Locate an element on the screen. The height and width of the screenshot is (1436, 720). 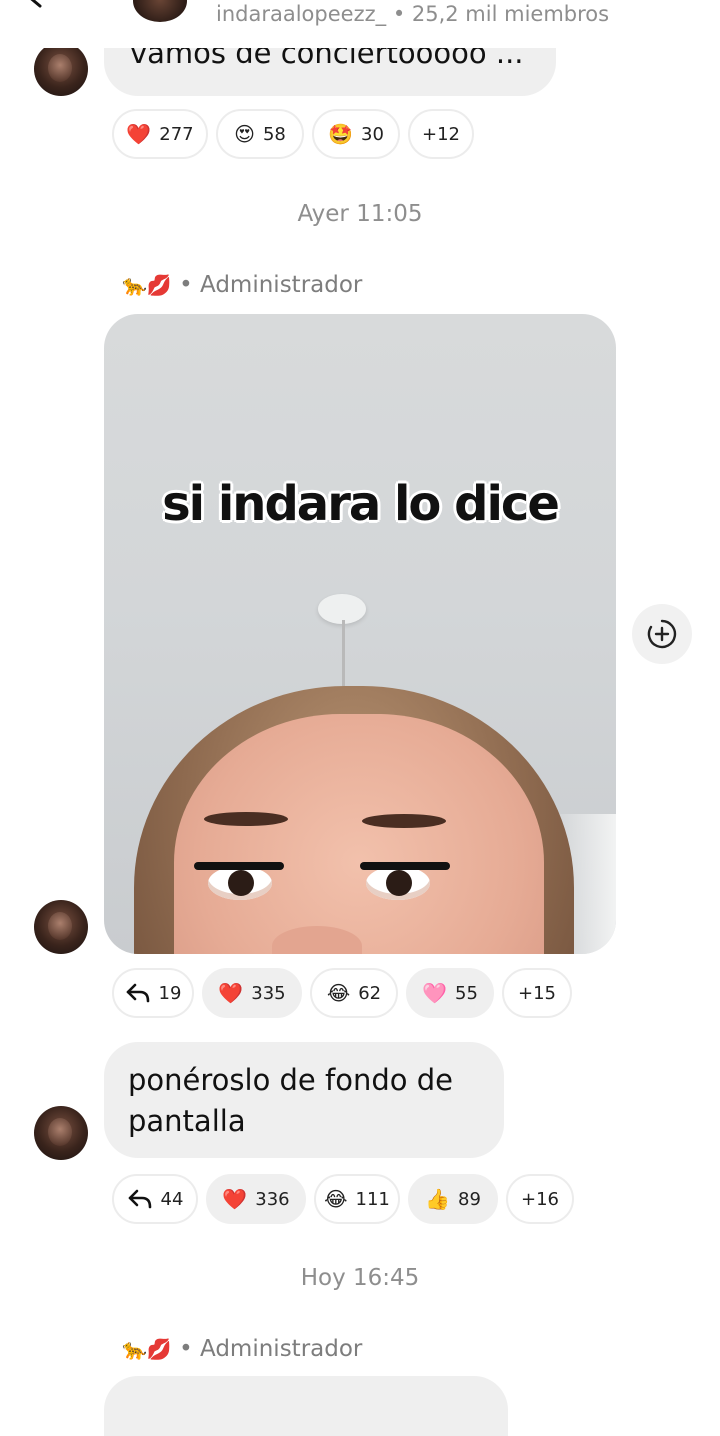
bell-icon is located at coordinates (660, 9).